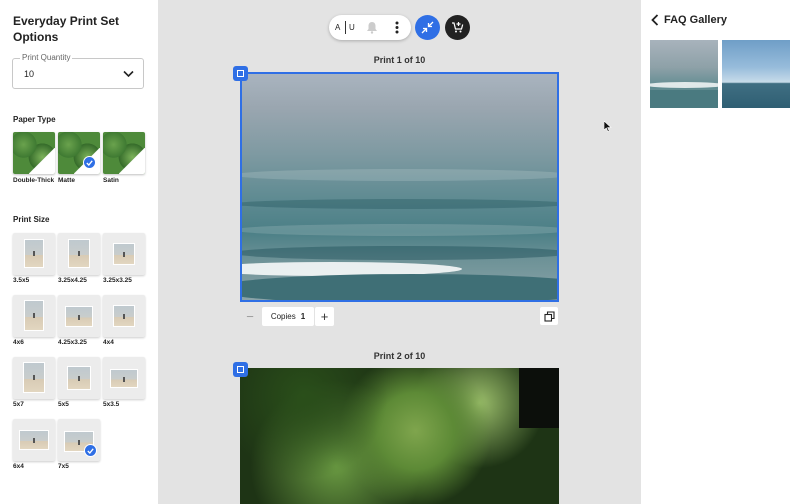 The width and height of the screenshot is (800, 504). Describe the element at coordinates (399, 60) in the screenshot. I see `print-title: Print 1 of 10` at that location.